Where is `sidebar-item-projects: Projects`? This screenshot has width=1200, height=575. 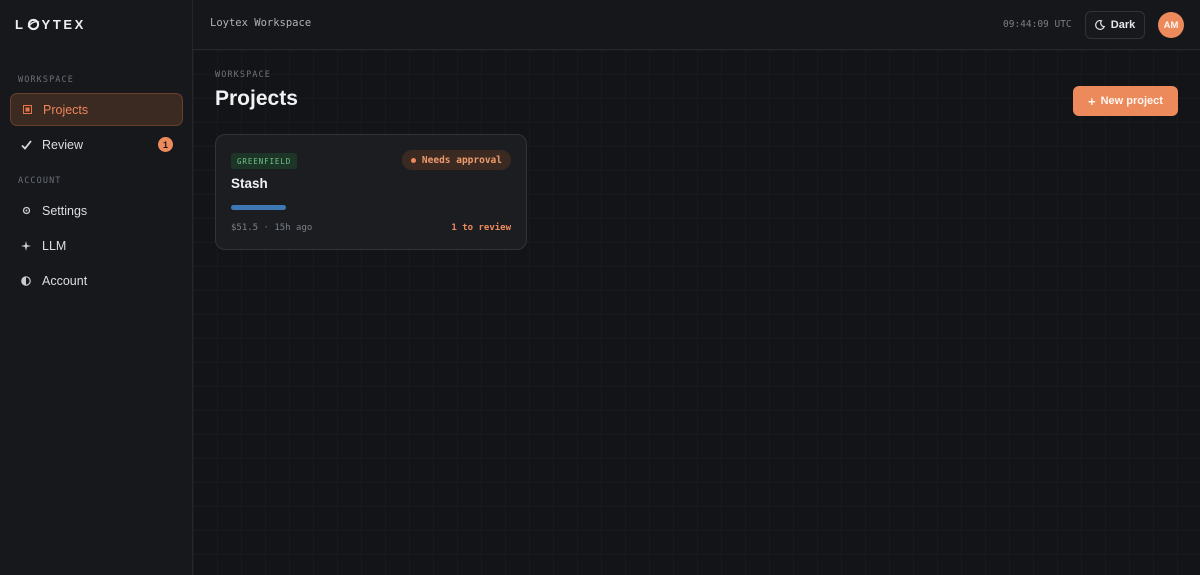 sidebar-item-projects: Projects is located at coordinates (96, 109).